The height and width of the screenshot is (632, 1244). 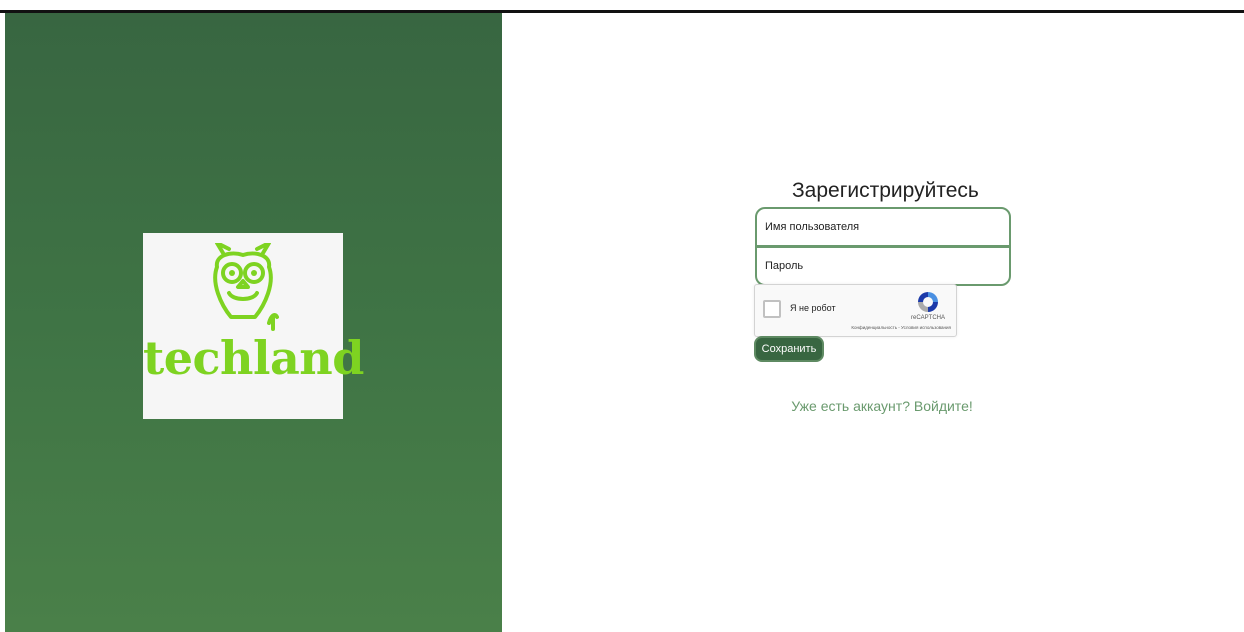 I want to click on credentials-group, so click(x=883, y=246).